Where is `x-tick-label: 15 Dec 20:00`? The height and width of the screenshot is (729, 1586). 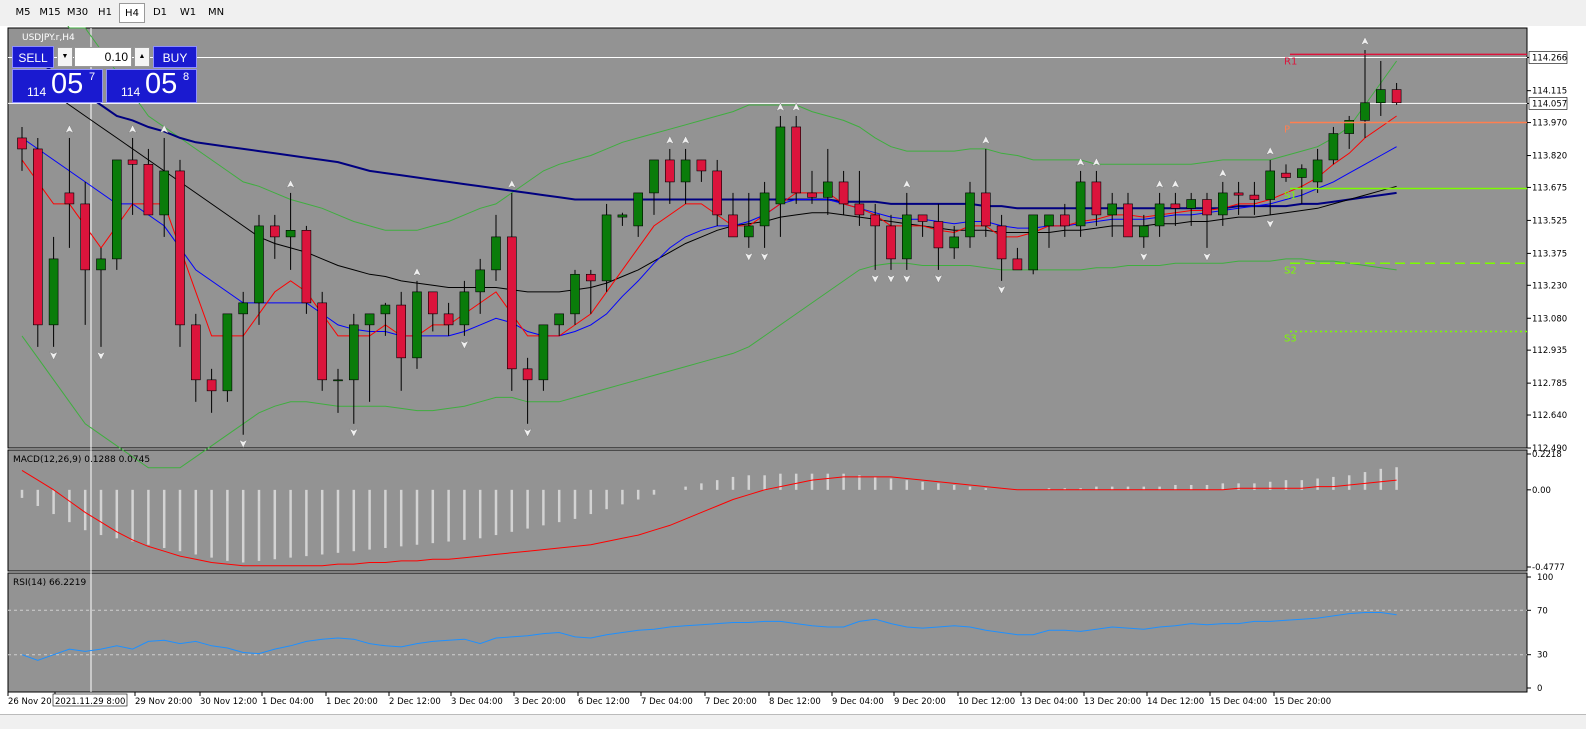 x-tick-label: 15 Dec 20:00 is located at coordinates (1302, 702).